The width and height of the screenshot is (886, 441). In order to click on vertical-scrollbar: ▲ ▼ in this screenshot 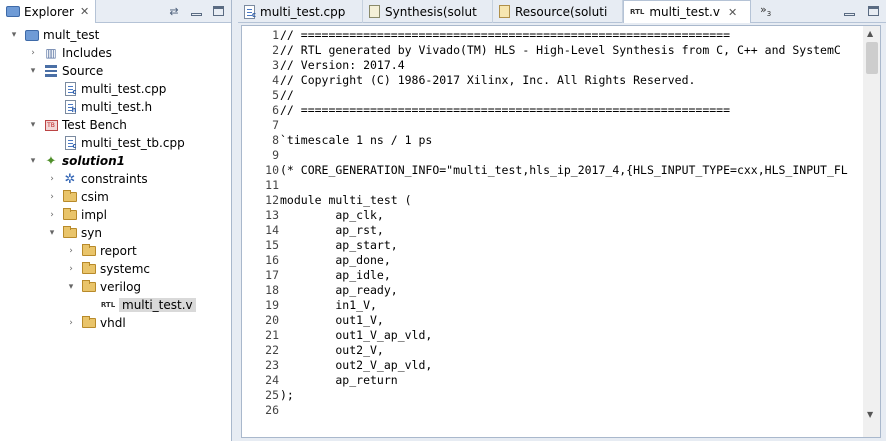, I will do `click(871, 231)`.